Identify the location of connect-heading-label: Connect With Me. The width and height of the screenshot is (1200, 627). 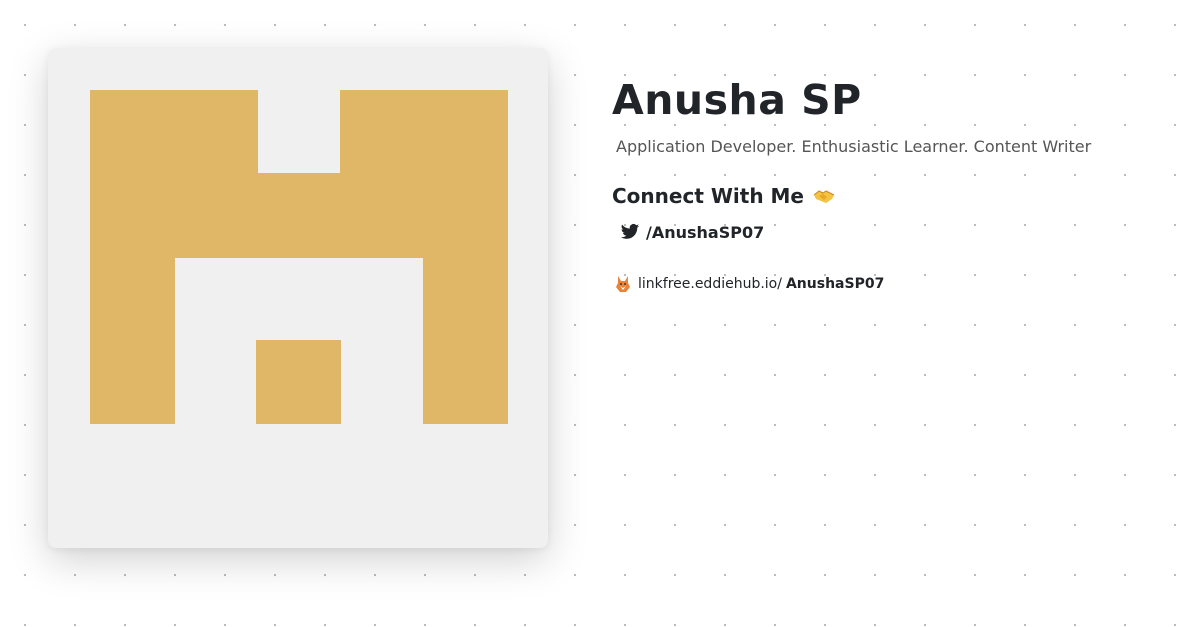
(708, 196).